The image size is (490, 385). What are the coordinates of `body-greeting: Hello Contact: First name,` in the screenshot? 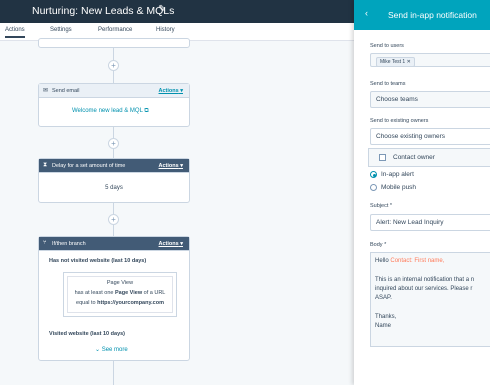 It's located at (410, 261).